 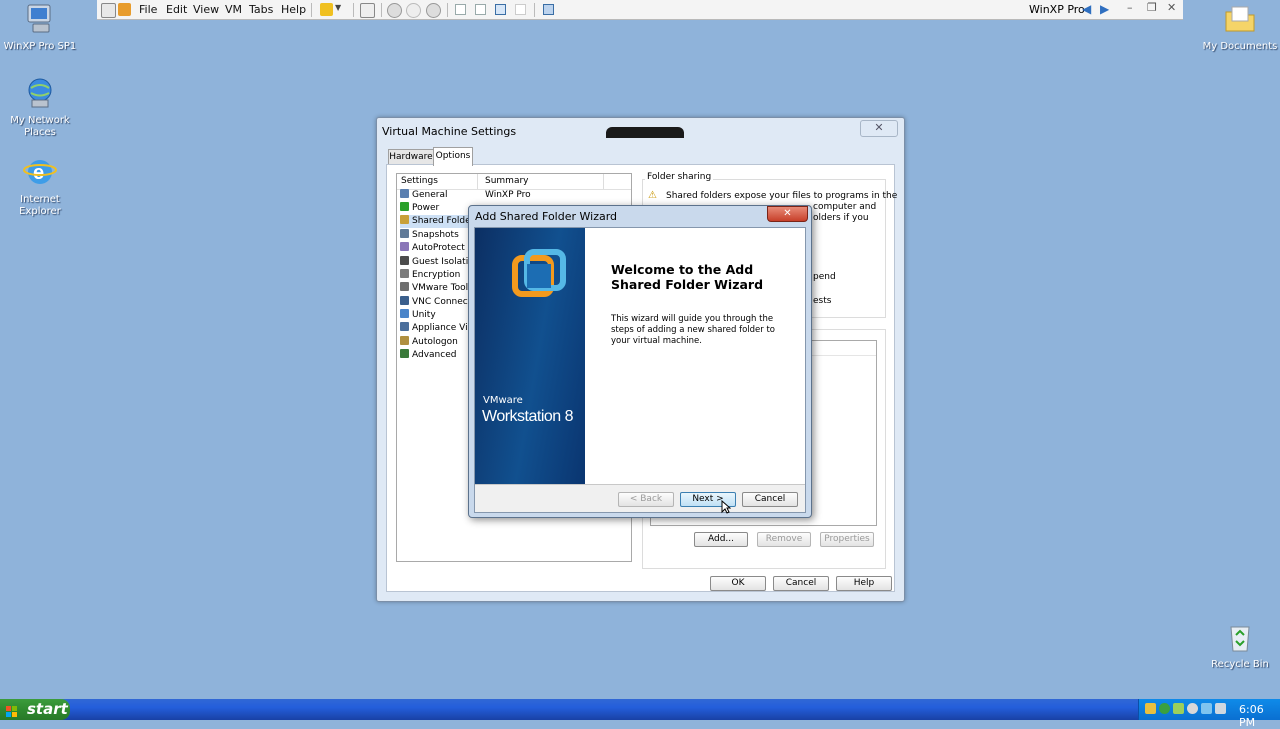 I want to click on mouse-cursor-icon, so click(x=726, y=507).